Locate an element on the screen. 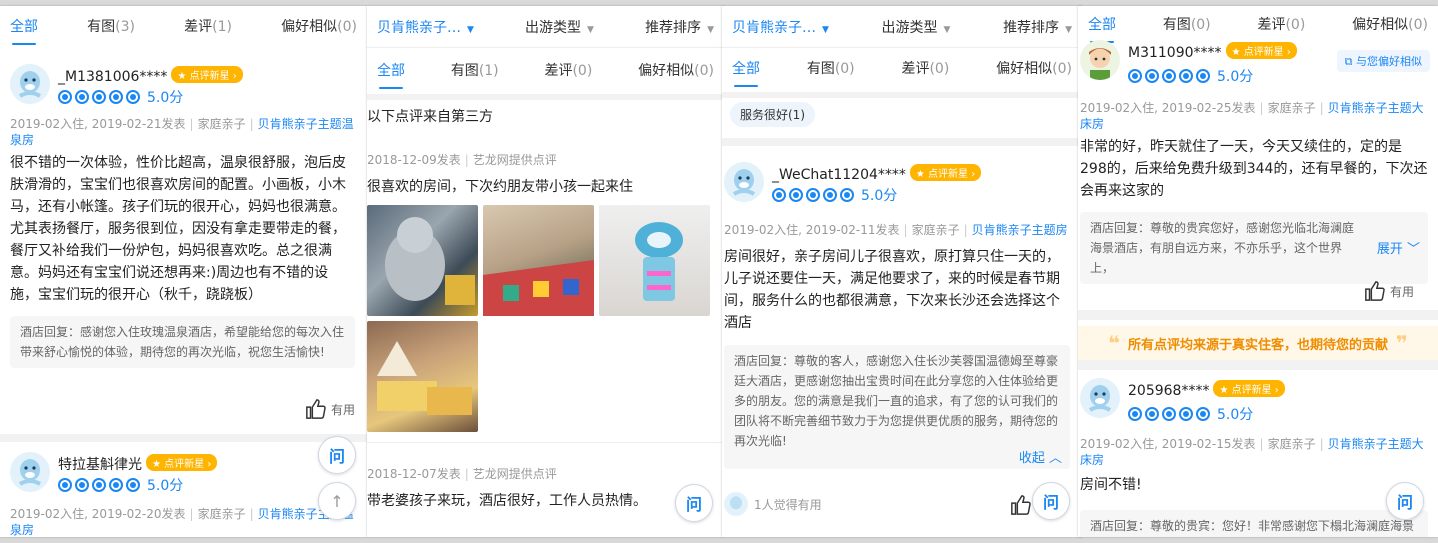 The width and height of the screenshot is (1438, 543). back-to-top-button: ↑ is located at coordinates (337, 501).